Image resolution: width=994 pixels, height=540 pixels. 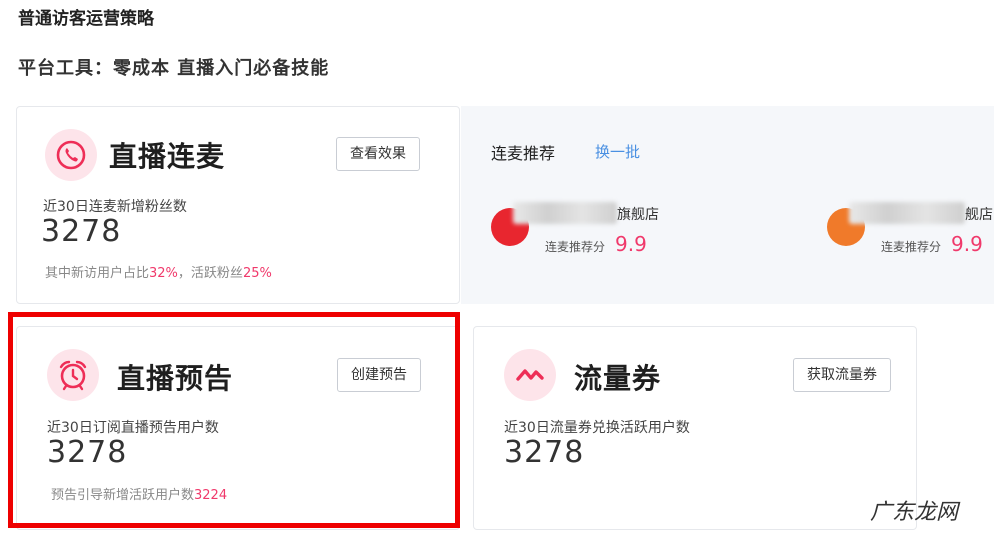 I want to click on page-heading: 普通访客运营策略, so click(x=86, y=19).